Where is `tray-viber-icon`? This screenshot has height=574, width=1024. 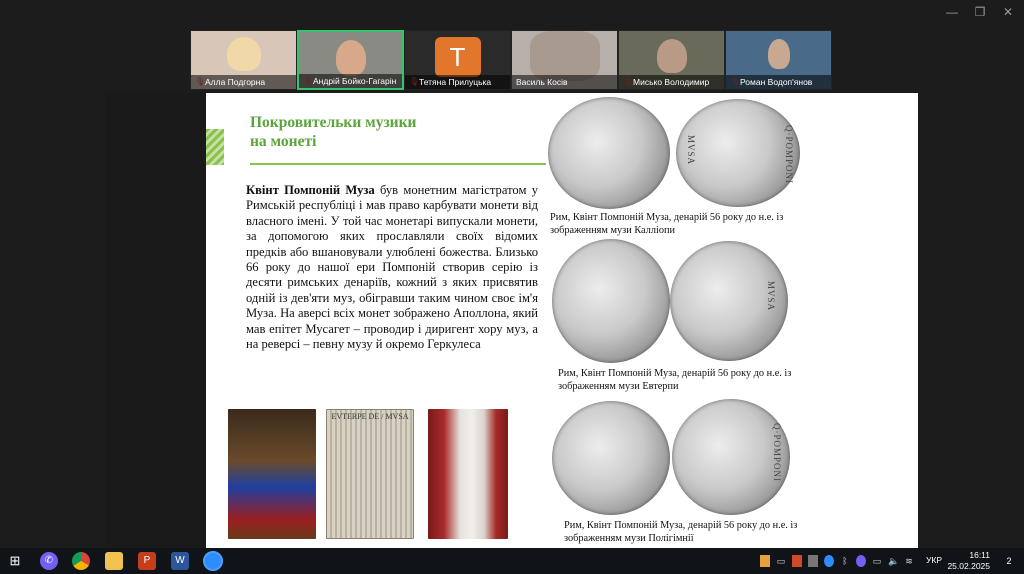
tray-viber-icon is located at coordinates (861, 561).